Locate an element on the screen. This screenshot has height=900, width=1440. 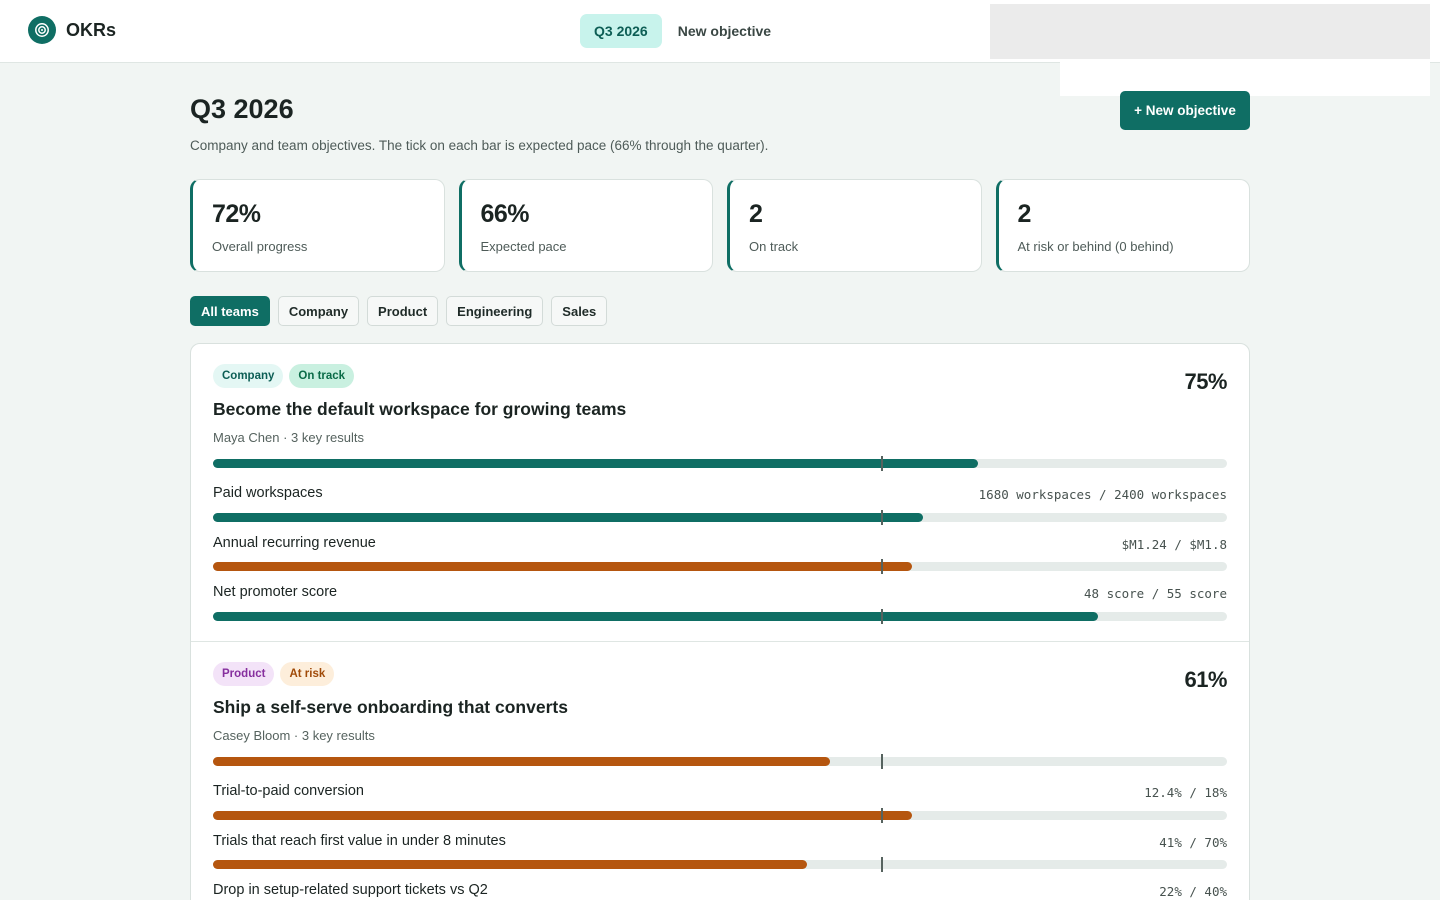
stat-card-at-risk: 2 At risk or behind (0 behind) is located at coordinates (1122, 225).